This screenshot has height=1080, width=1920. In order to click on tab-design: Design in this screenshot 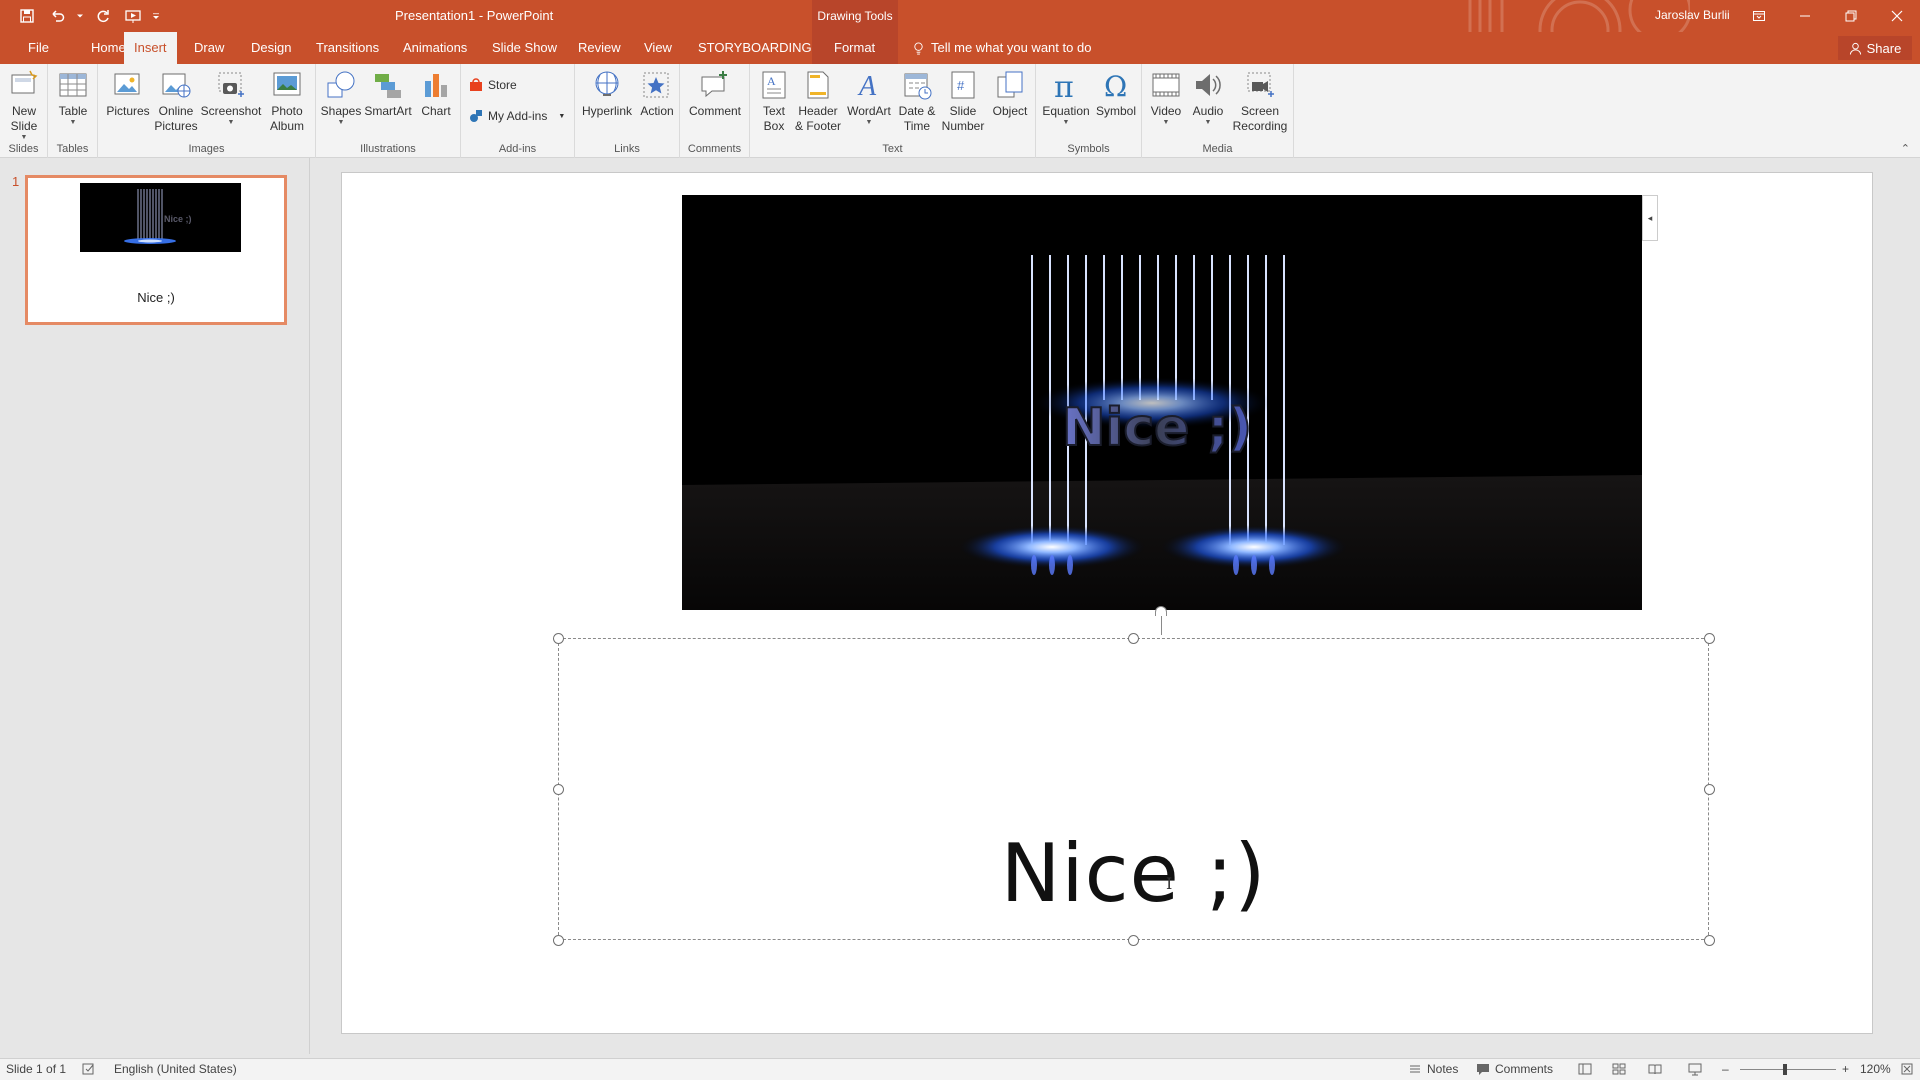, I will do `click(271, 48)`.